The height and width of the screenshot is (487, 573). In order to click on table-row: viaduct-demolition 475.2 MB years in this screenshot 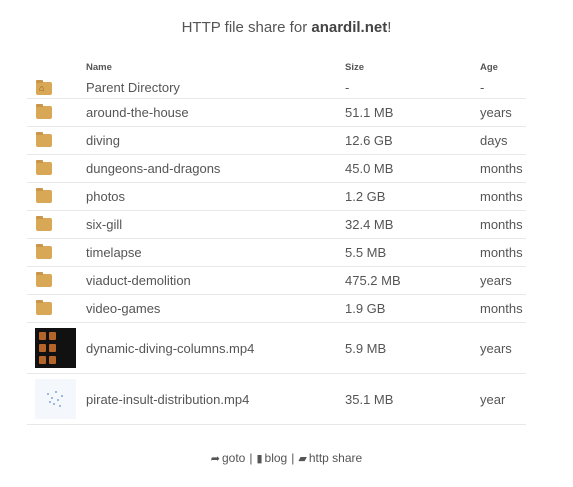, I will do `click(276, 281)`.